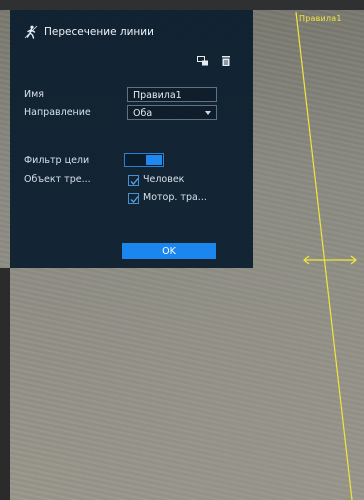 The width and height of the screenshot is (364, 500). What do you see at coordinates (208, 113) in the screenshot?
I see `chevron-down-icon` at bounding box center [208, 113].